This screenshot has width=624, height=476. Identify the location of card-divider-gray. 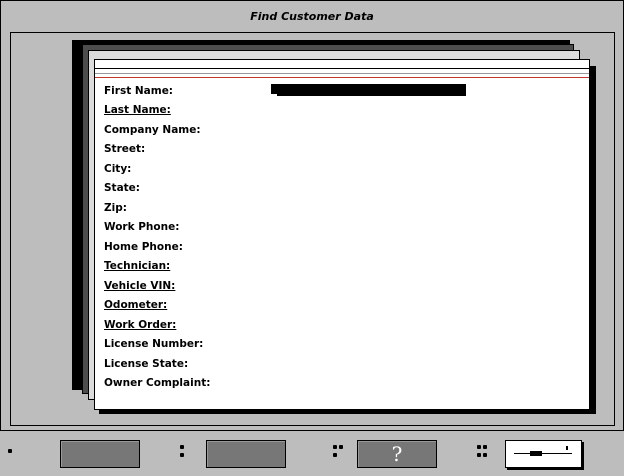
(342, 73).